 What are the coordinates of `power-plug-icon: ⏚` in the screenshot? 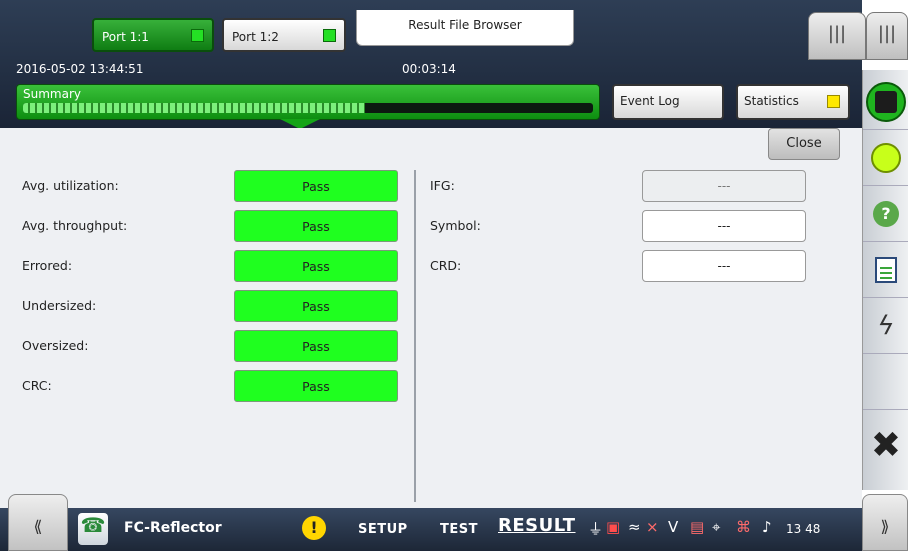 It's located at (596, 529).